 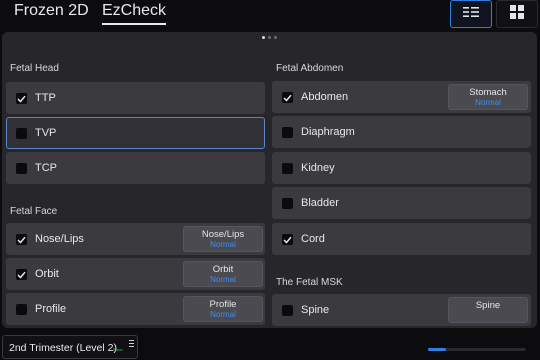 I want to click on top-bar: Frozen 2D EzCheck, so click(x=270, y=15).